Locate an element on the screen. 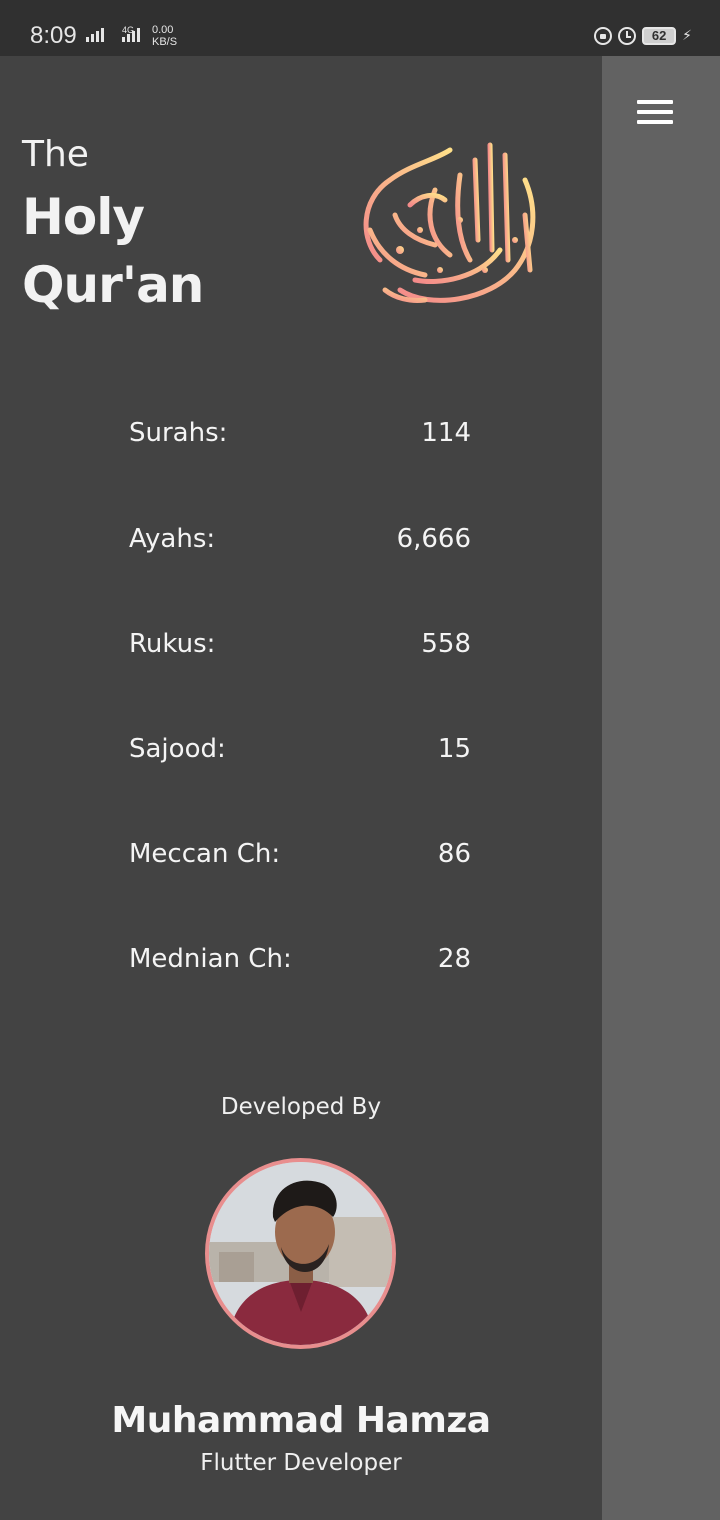 The image size is (720, 1520). stat-label: Rukus: is located at coordinates (172, 644).